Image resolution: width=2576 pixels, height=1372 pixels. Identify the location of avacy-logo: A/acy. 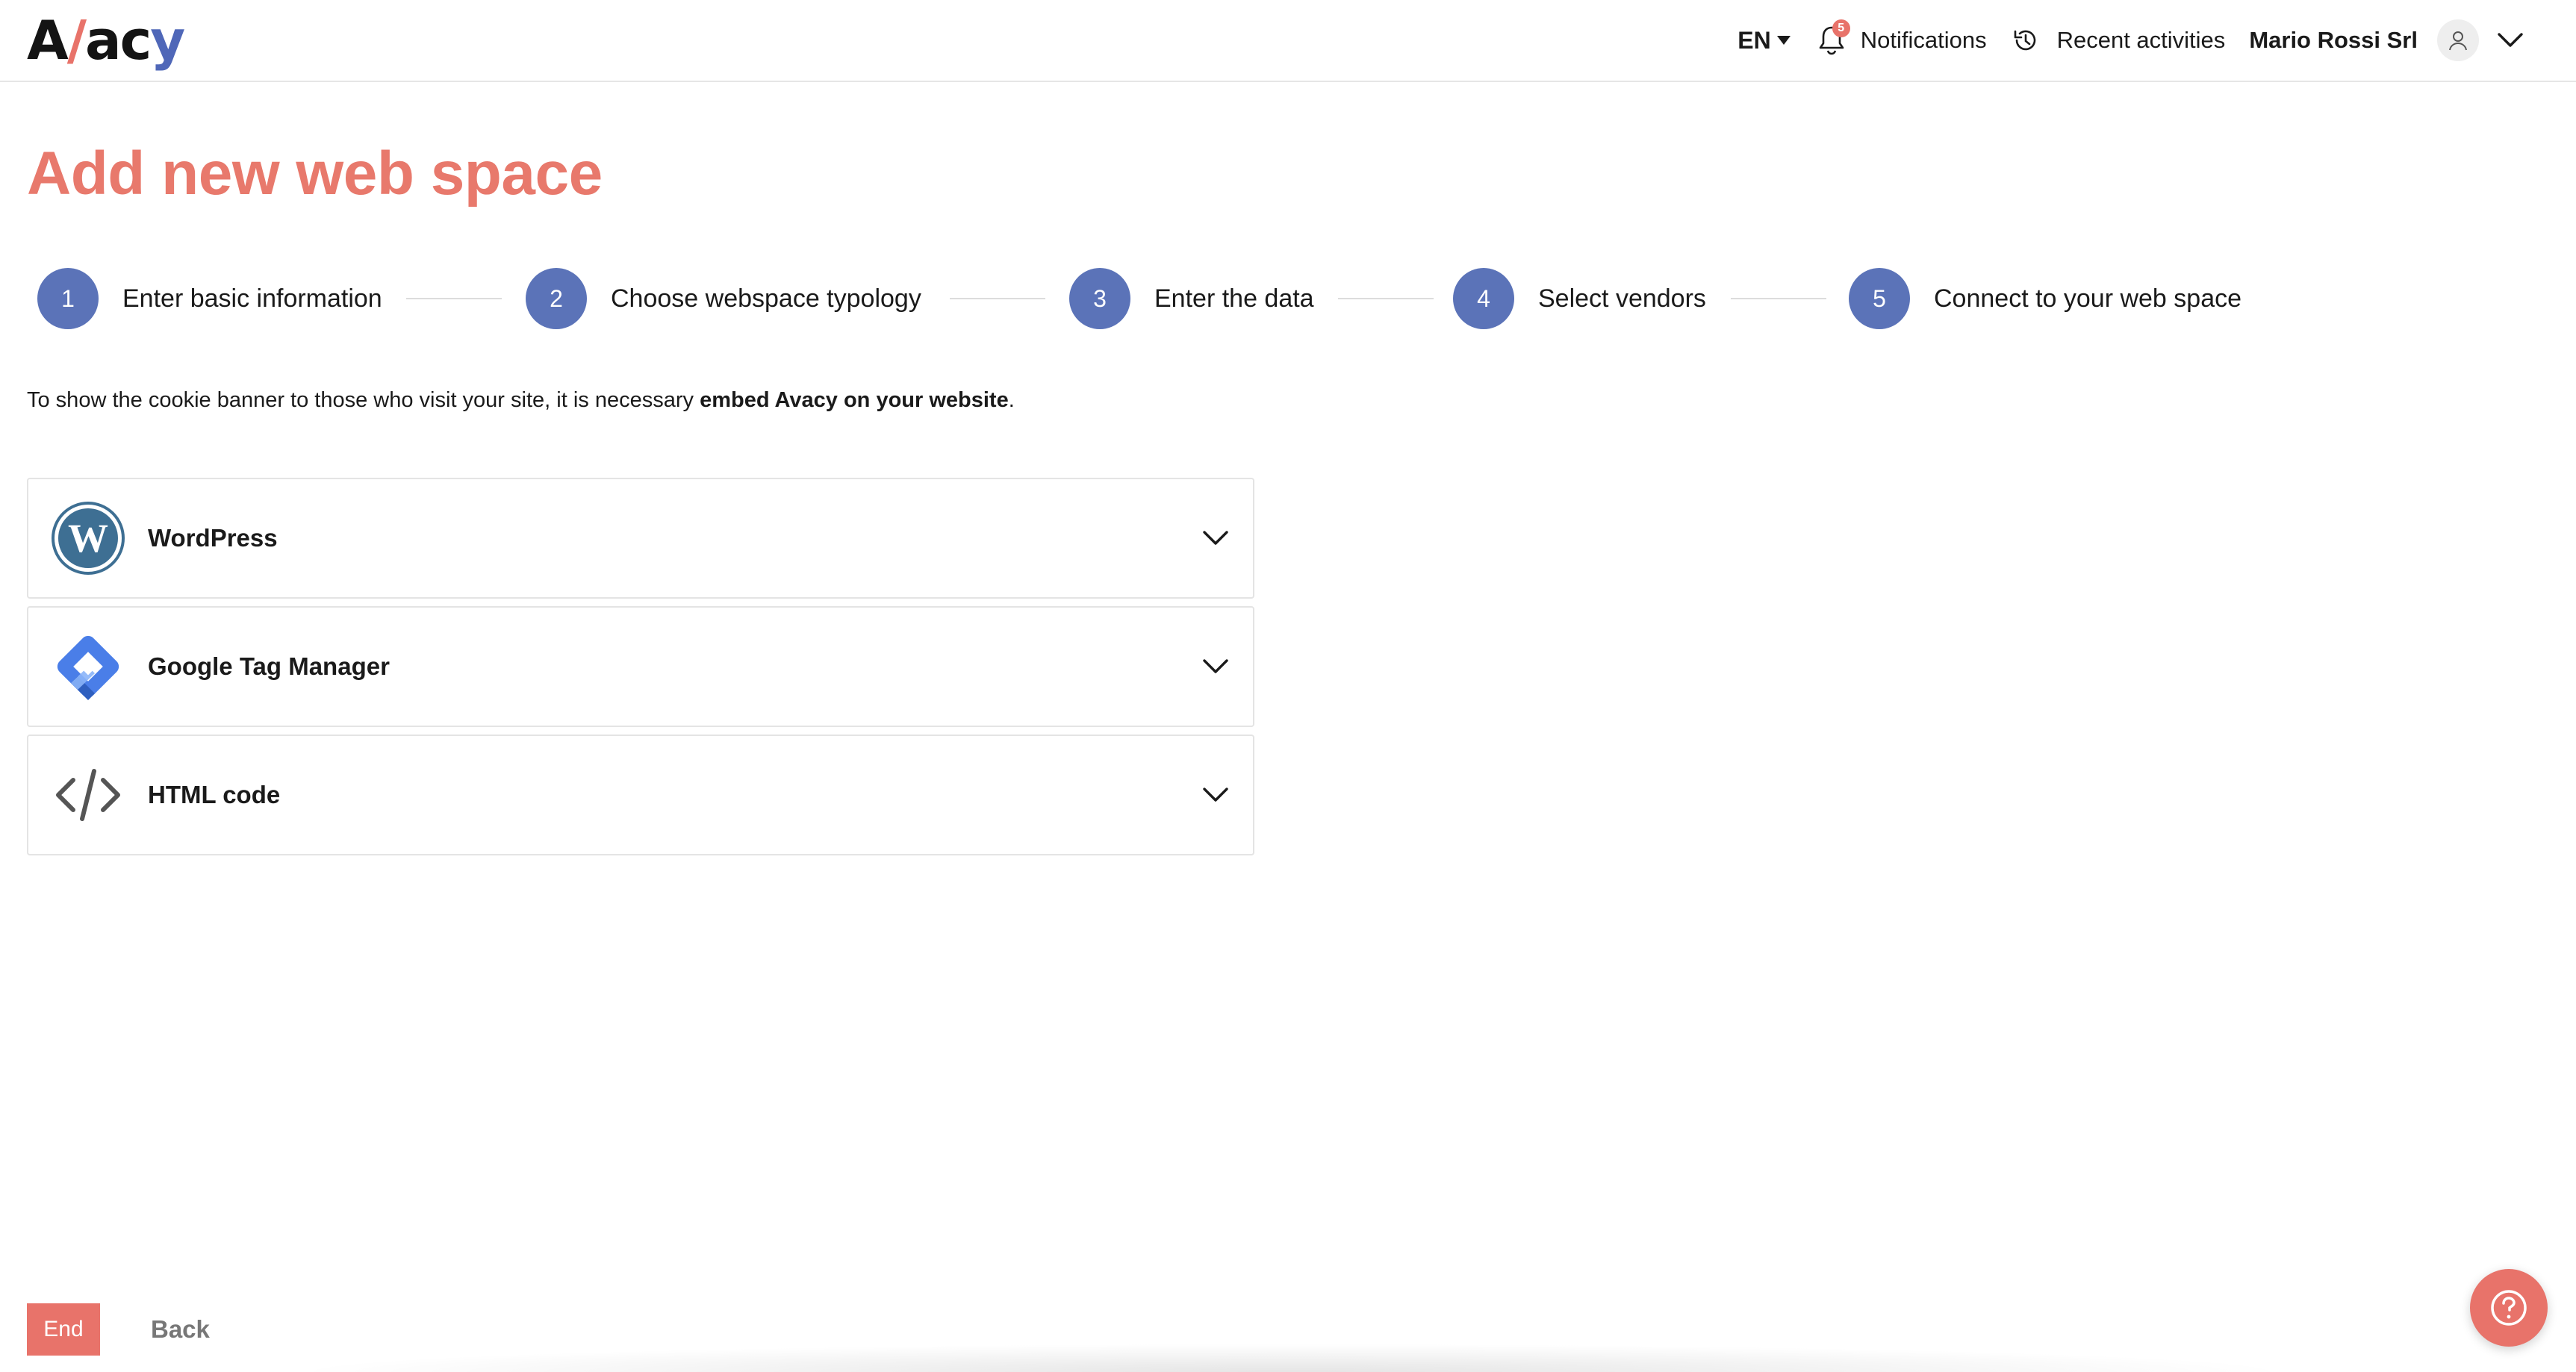
(106, 40).